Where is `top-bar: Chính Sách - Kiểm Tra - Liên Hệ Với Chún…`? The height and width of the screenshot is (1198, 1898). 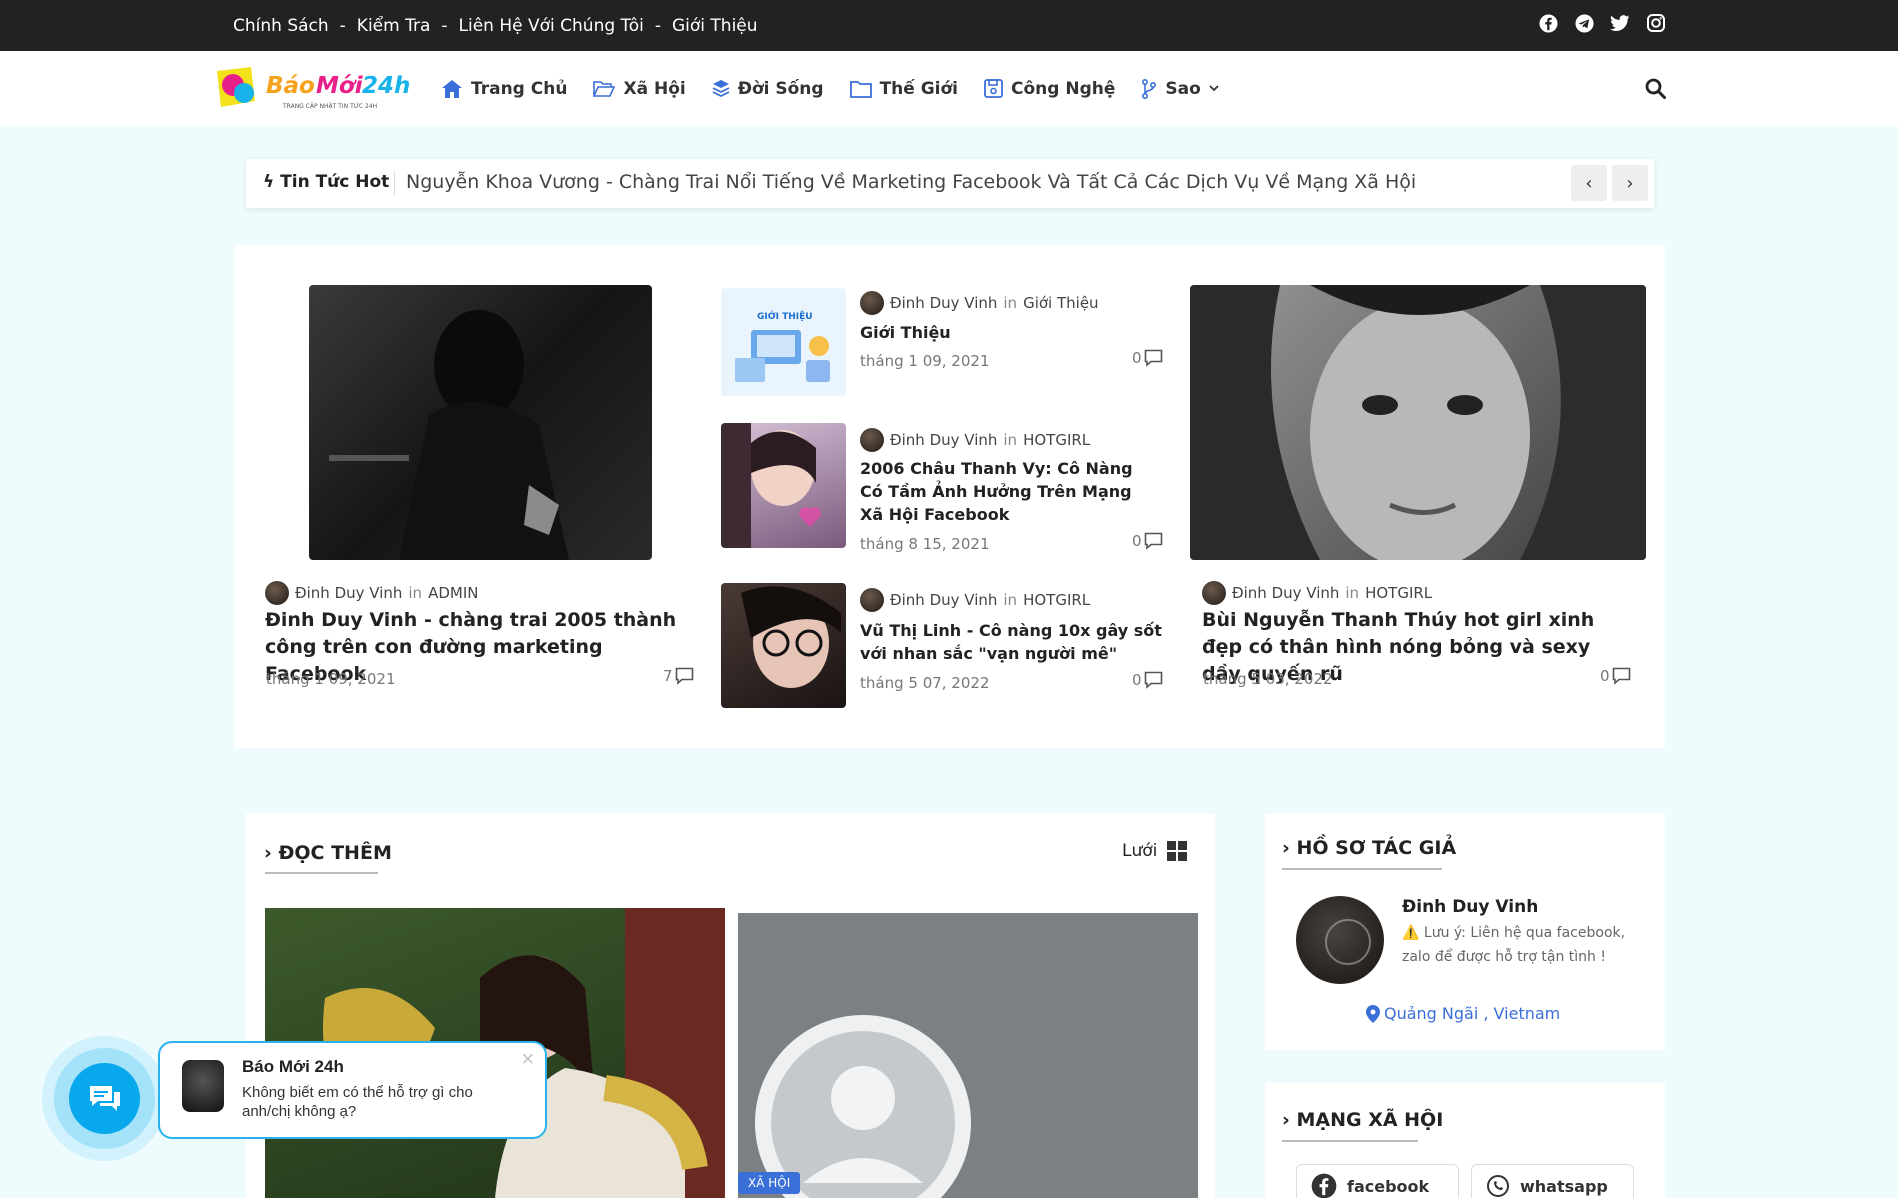
top-bar: Chính Sách - Kiểm Tra - Liên Hệ Với Chún… is located at coordinates (949, 25).